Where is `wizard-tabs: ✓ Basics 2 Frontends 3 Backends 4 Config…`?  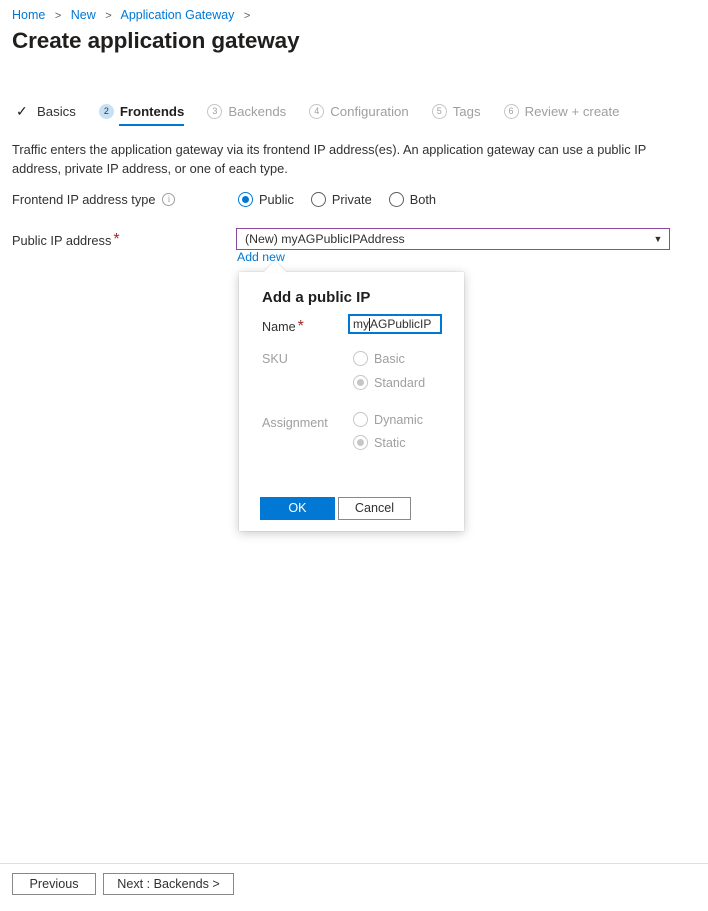
wizard-tabs: ✓ Basics 2 Frontends 3 Backends 4 Config… is located at coordinates (329, 115).